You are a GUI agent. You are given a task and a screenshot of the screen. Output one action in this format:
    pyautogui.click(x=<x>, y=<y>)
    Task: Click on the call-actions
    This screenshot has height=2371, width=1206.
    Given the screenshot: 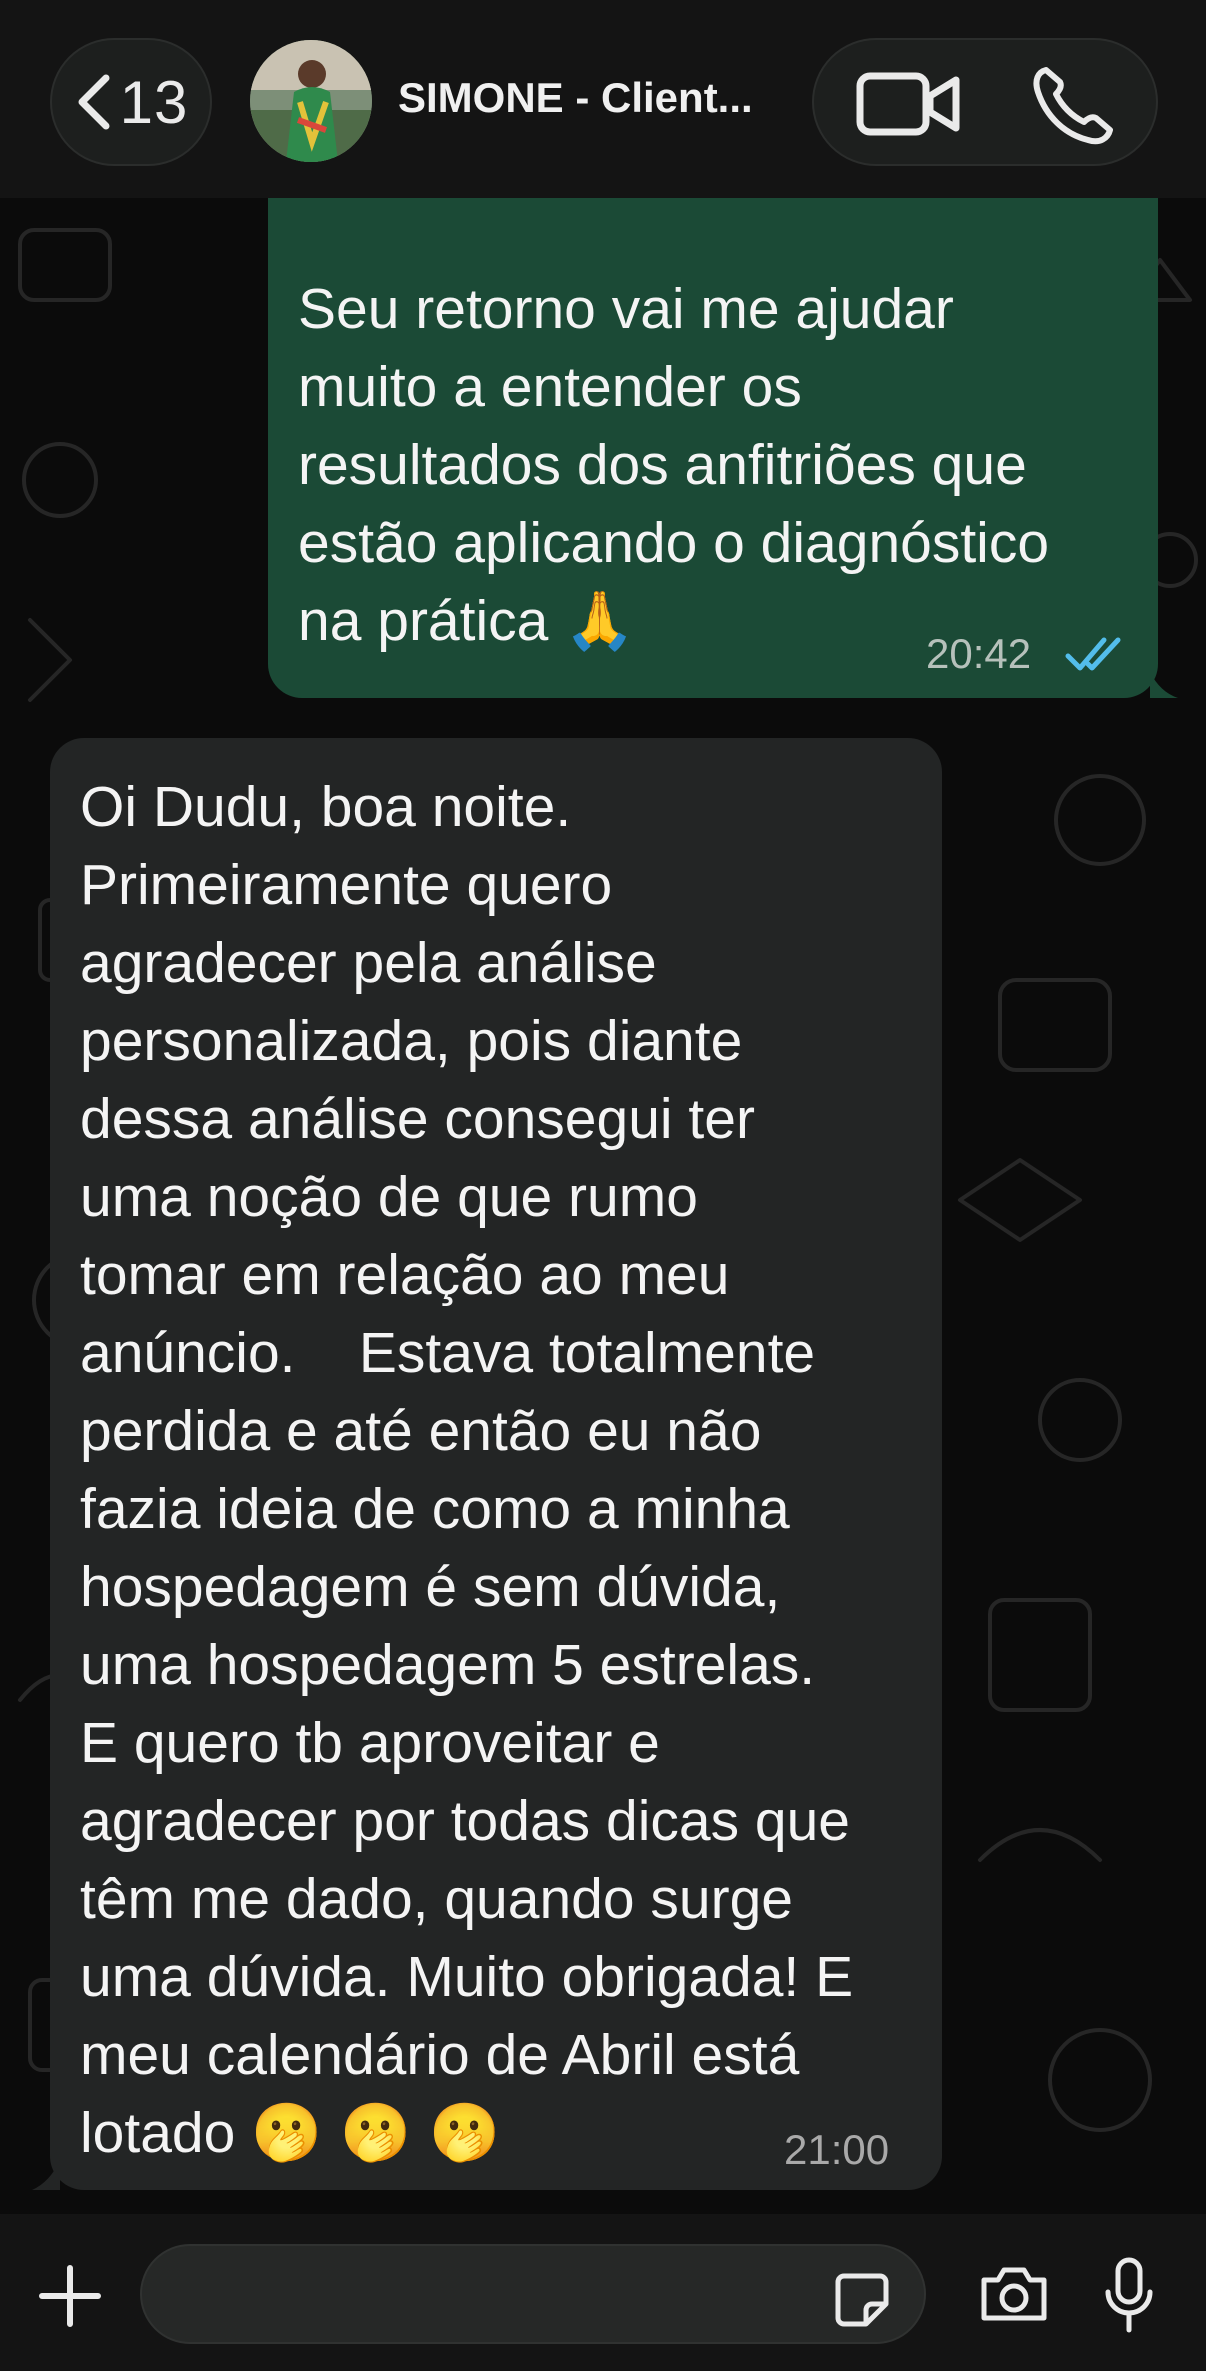 What is the action you would take?
    pyautogui.click(x=985, y=102)
    